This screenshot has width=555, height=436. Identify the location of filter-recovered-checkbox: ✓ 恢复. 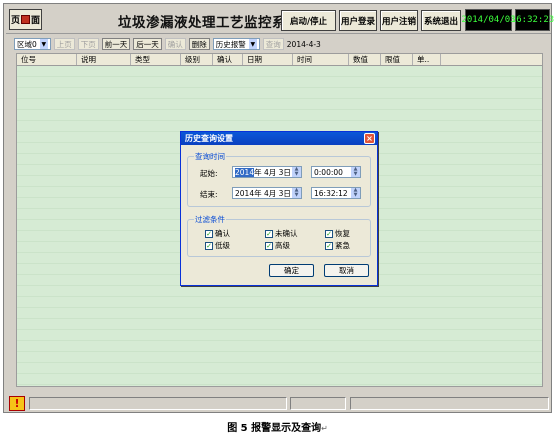
(337, 233).